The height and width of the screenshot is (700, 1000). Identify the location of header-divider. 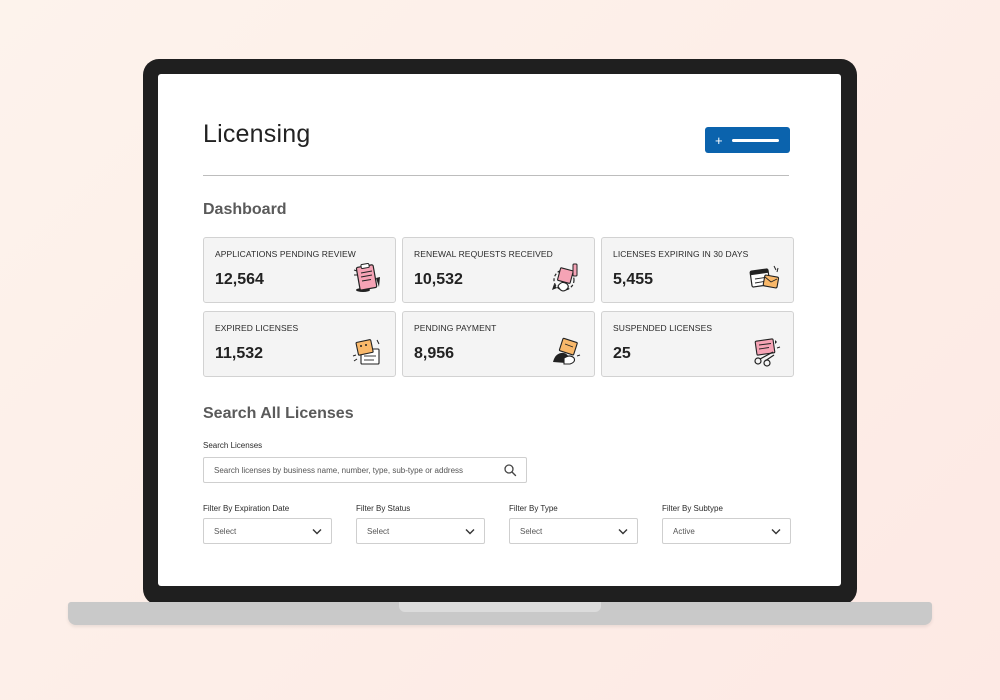
(496, 175).